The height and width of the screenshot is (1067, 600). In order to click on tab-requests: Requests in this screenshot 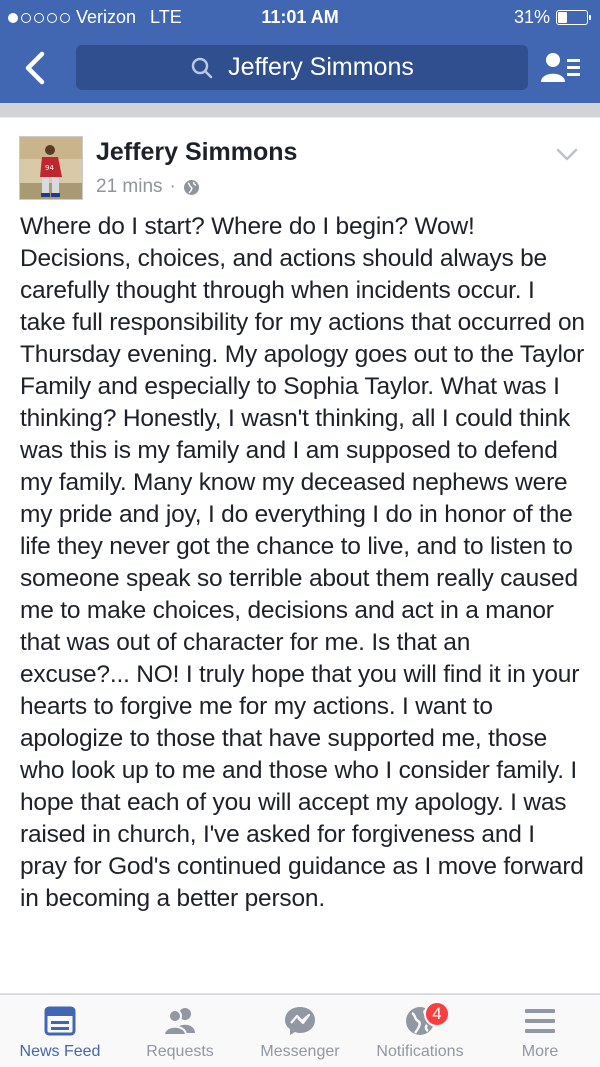, I will do `click(180, 1031)`.